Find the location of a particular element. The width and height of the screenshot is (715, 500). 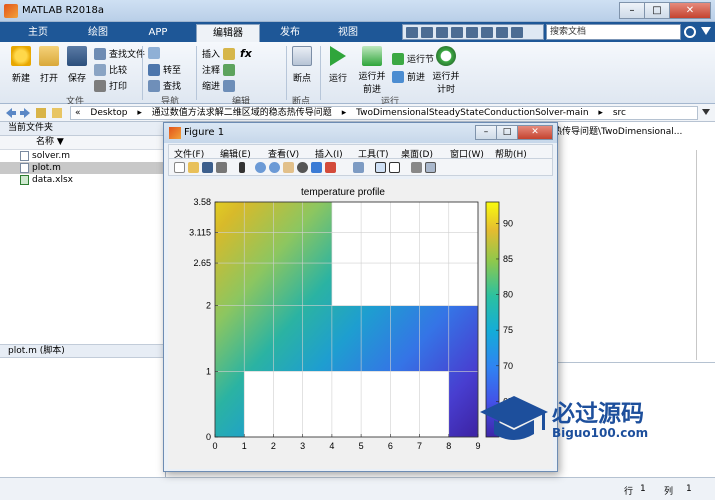

run-button: 运行 is located at coordinates (338, 65).